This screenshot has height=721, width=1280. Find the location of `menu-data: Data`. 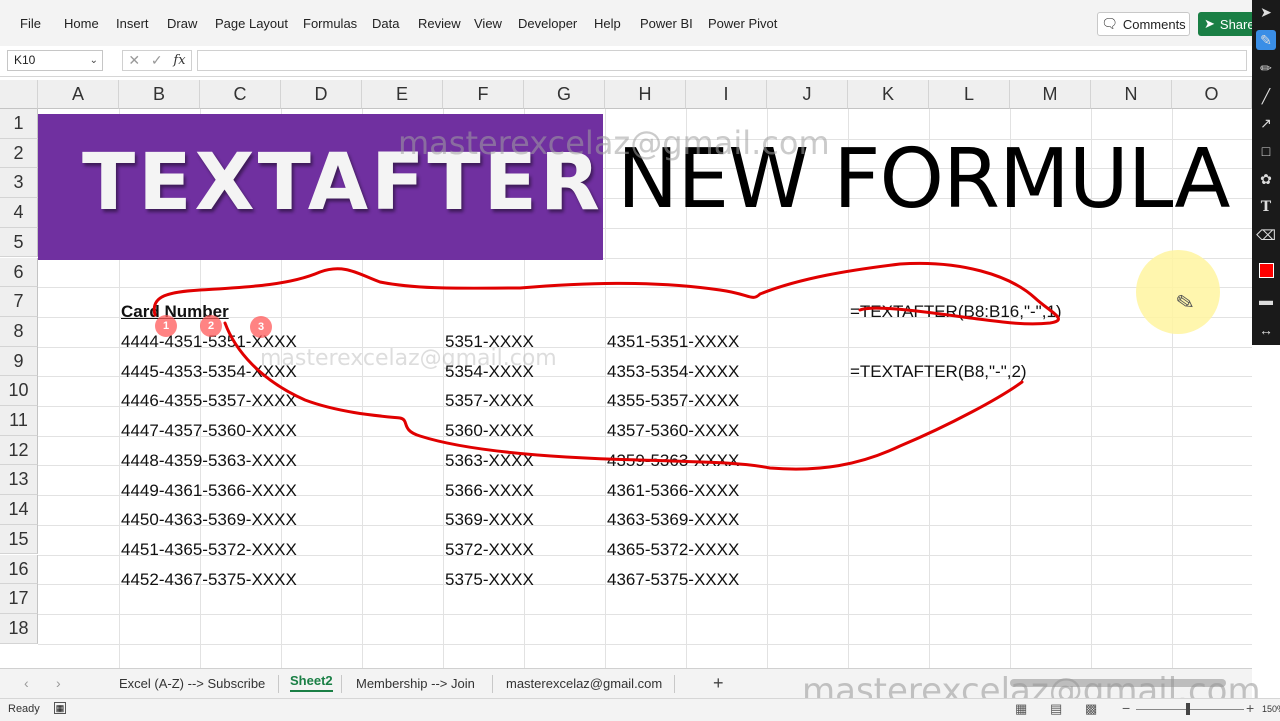

menu-data: Data is located at coordinates (385, 23).